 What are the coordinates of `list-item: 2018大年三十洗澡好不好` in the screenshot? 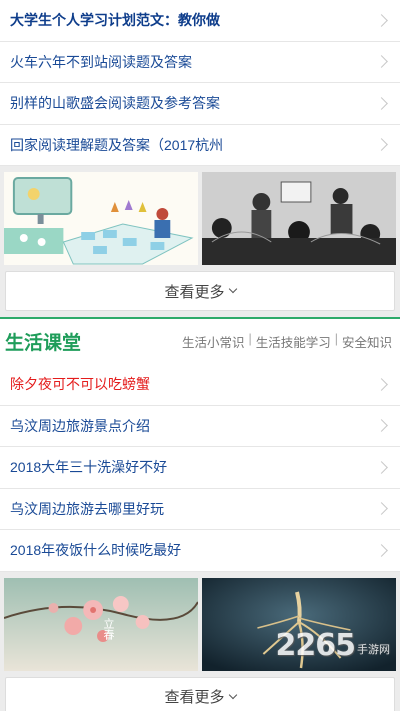 It's located at (200, 468).